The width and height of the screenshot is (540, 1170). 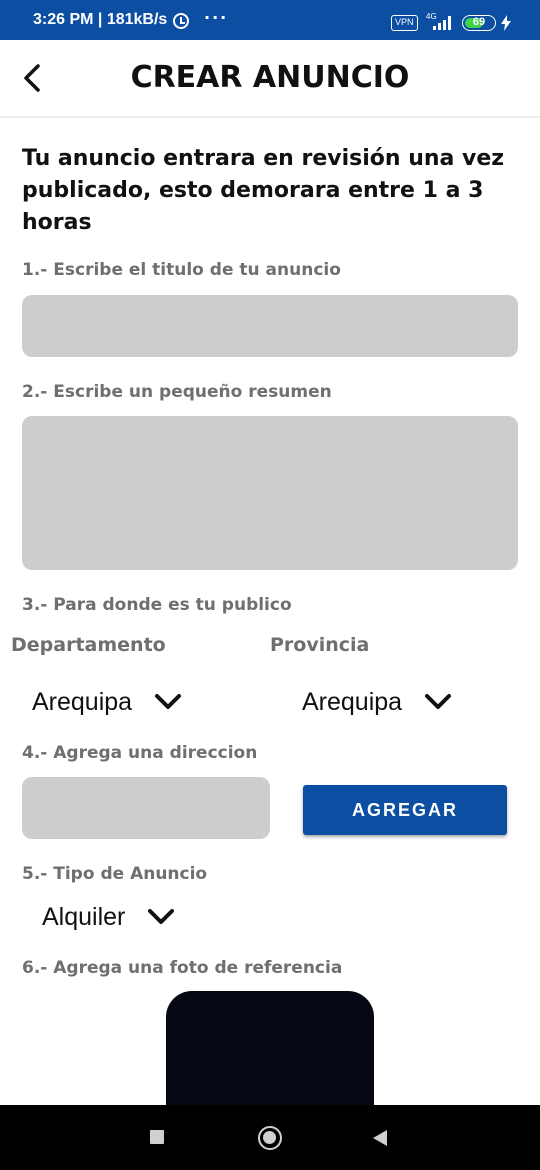 What do you see at coordinates (320, 645) in the screenshot?
I see `province-label: Provincia` at bounding box center [320, 645].